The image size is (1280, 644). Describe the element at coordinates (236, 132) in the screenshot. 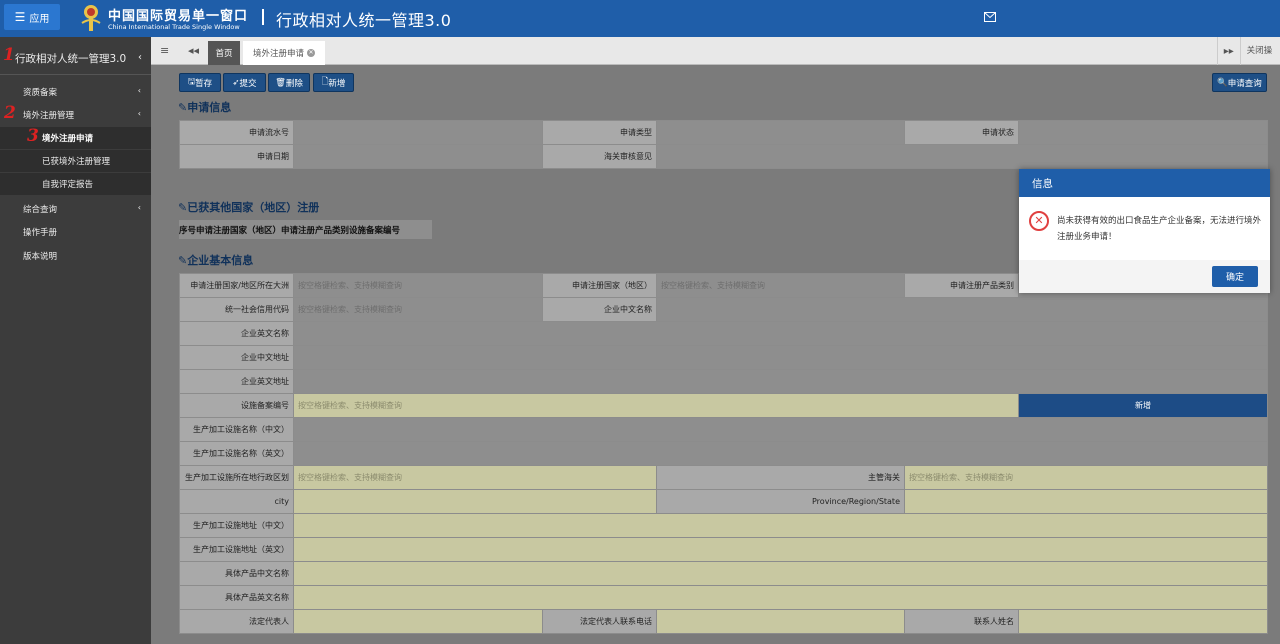

I see `field-label: 申请流水号` at that location.